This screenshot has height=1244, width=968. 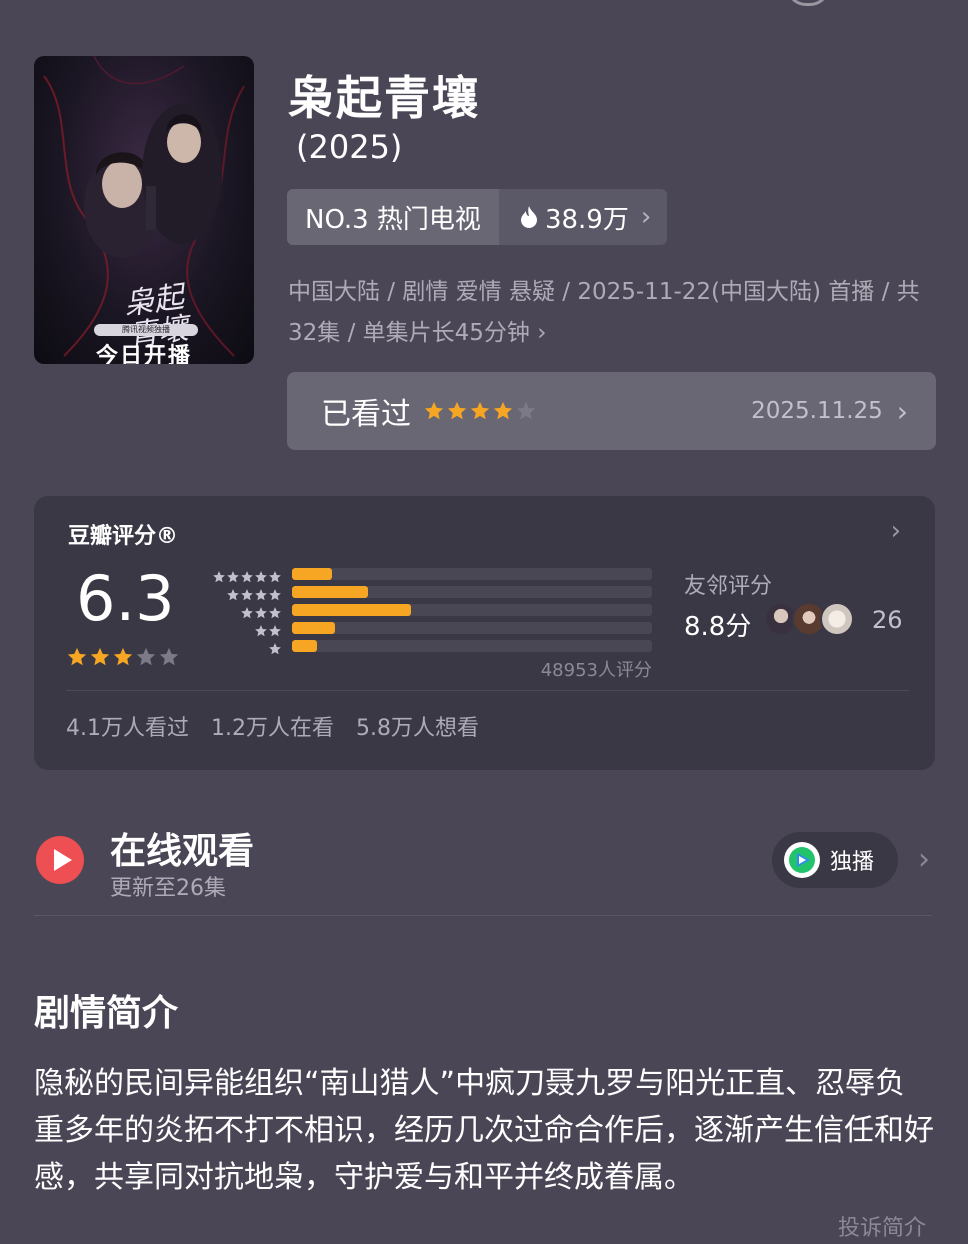 I want to click on watching-count: 1.2万人在看, so click(x=272, y=726).